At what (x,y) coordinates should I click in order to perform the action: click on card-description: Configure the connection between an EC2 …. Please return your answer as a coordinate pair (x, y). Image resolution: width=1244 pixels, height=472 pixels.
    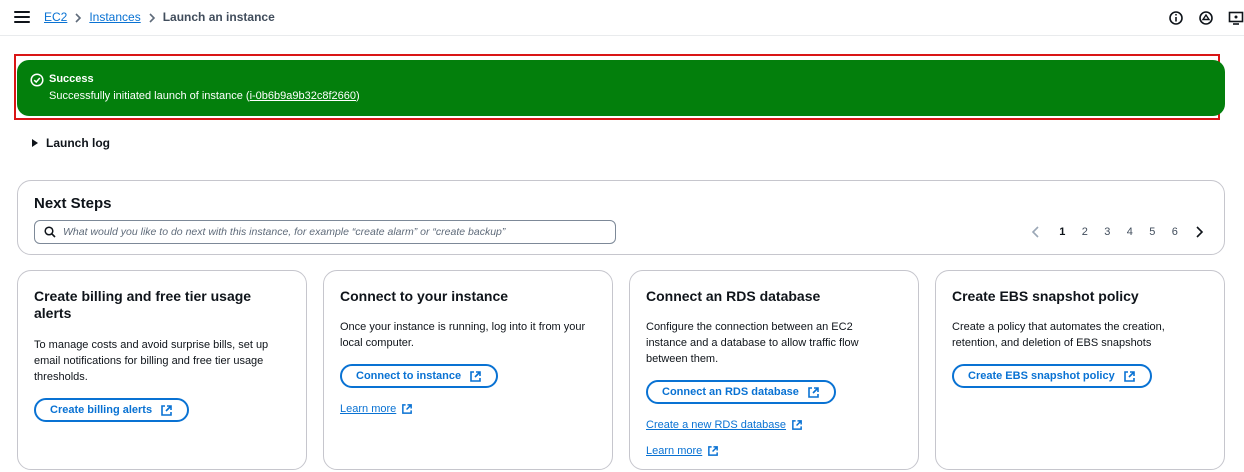
    Looking at the image, I should click on (752, 343).